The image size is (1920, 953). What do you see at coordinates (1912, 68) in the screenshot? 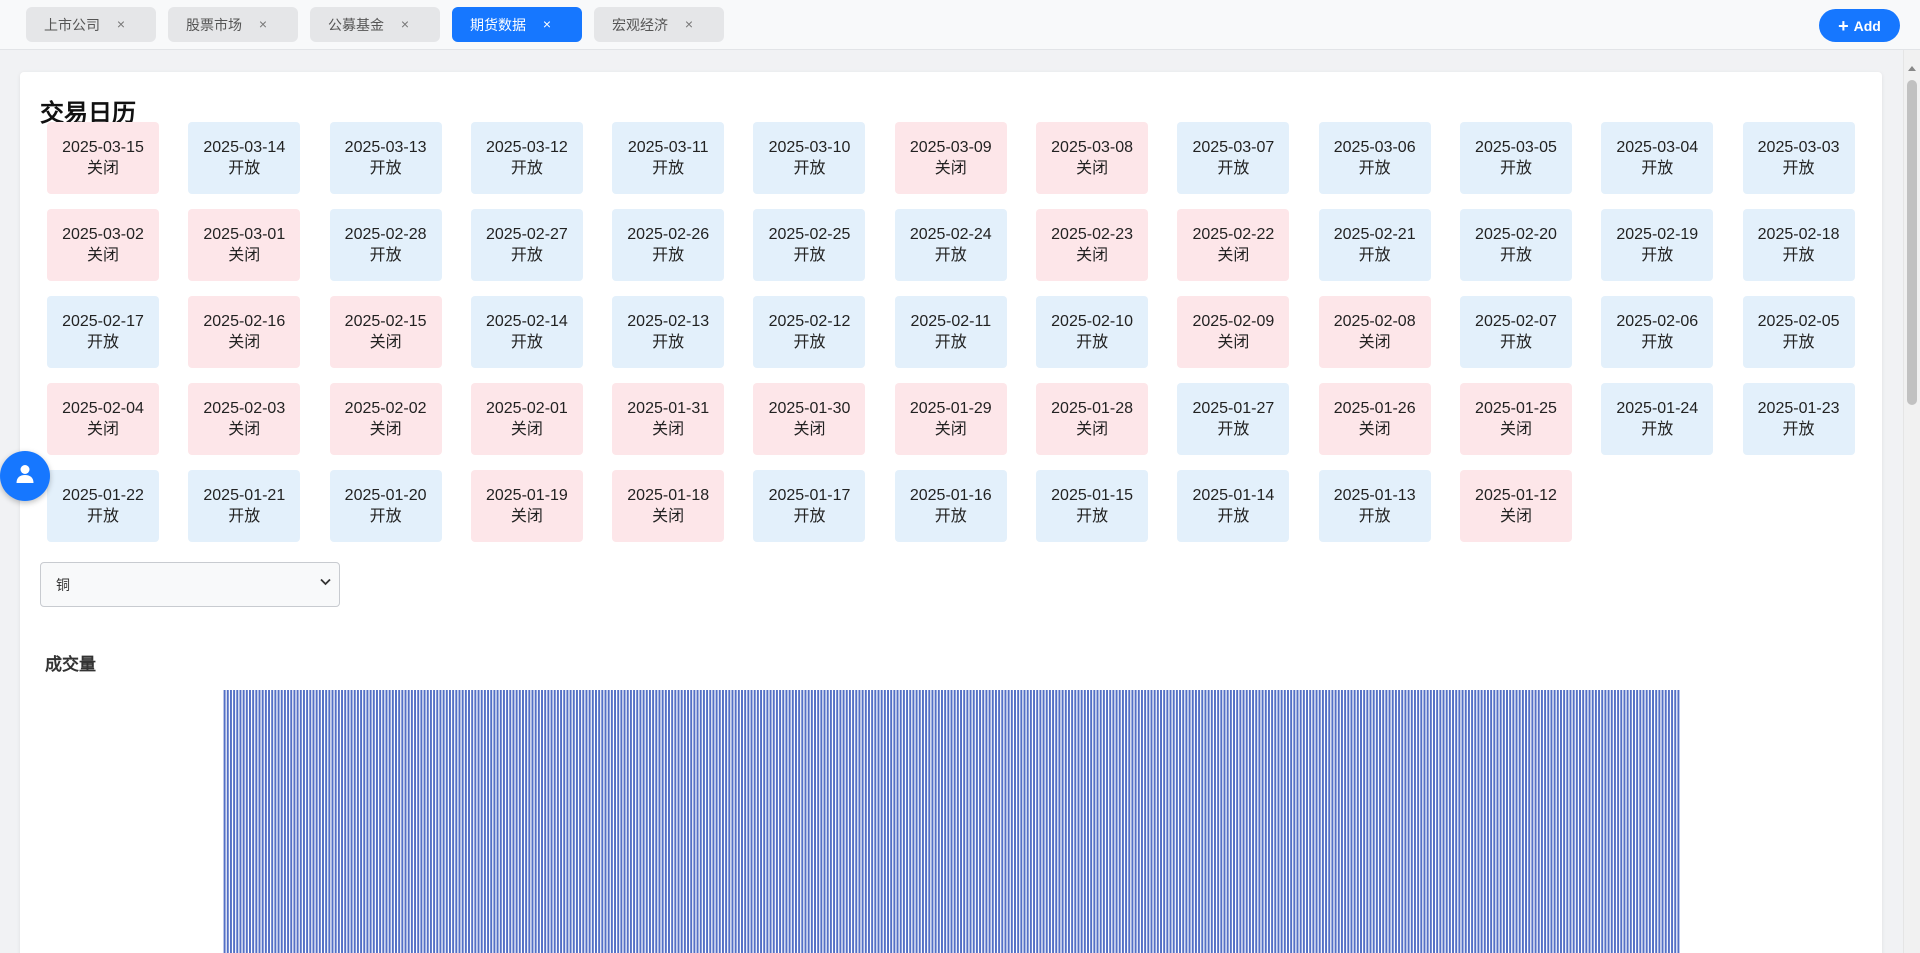
I see `scroll-up-arrow-icon` at bounding box center [1912, 68].